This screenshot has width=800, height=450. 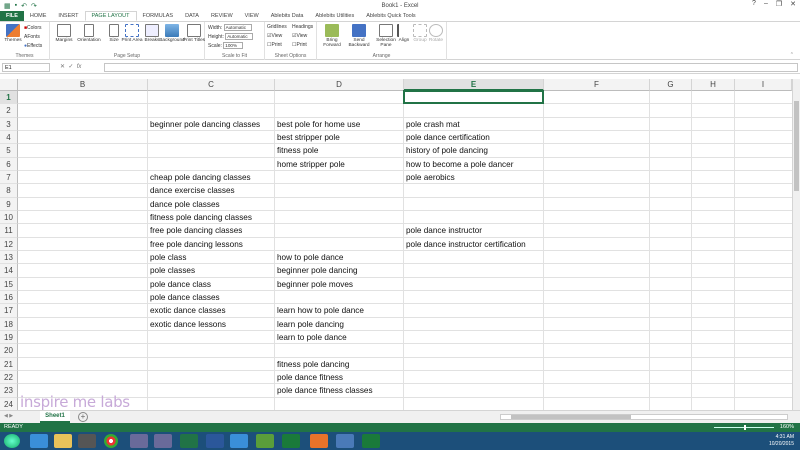 I want to click on row-header-5: 5, so click(x=9, y=151).